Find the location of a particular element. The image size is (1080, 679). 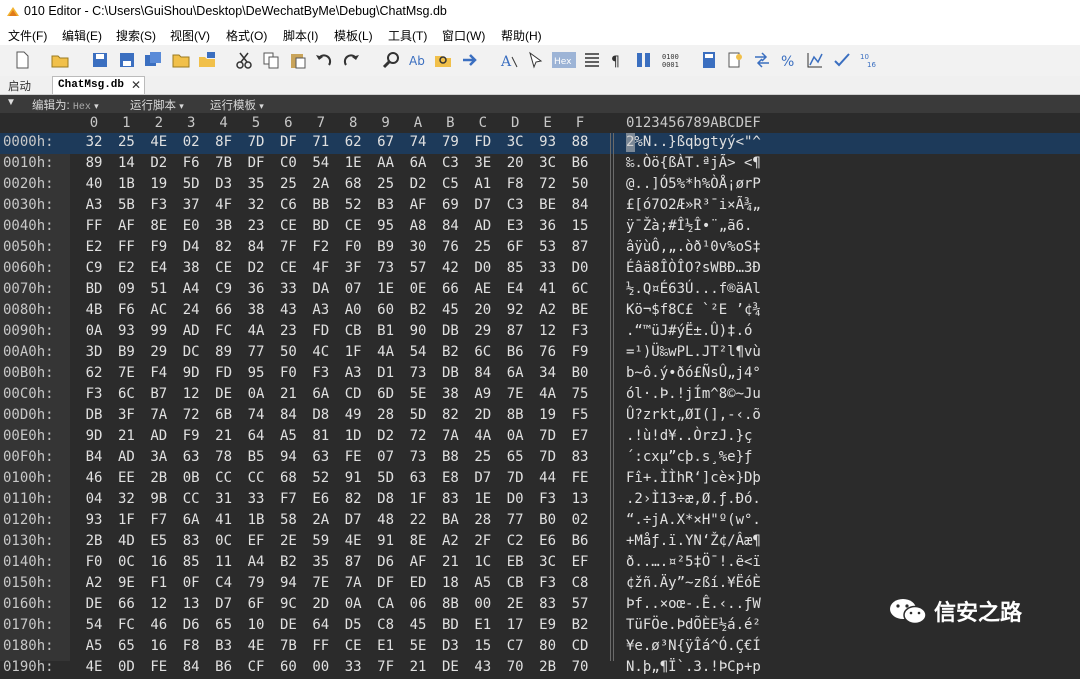

hex-byte: A5 is located at coordinates (288, 436).